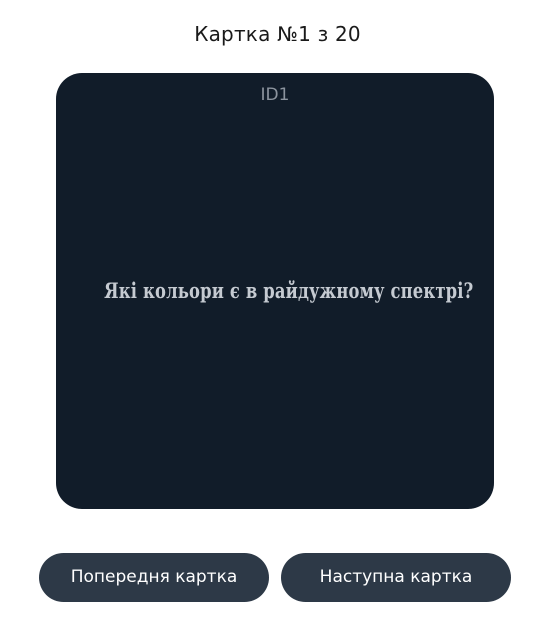 The image size is (555, 622). I want to click on card-id-label: ID1, so click(275, 95).